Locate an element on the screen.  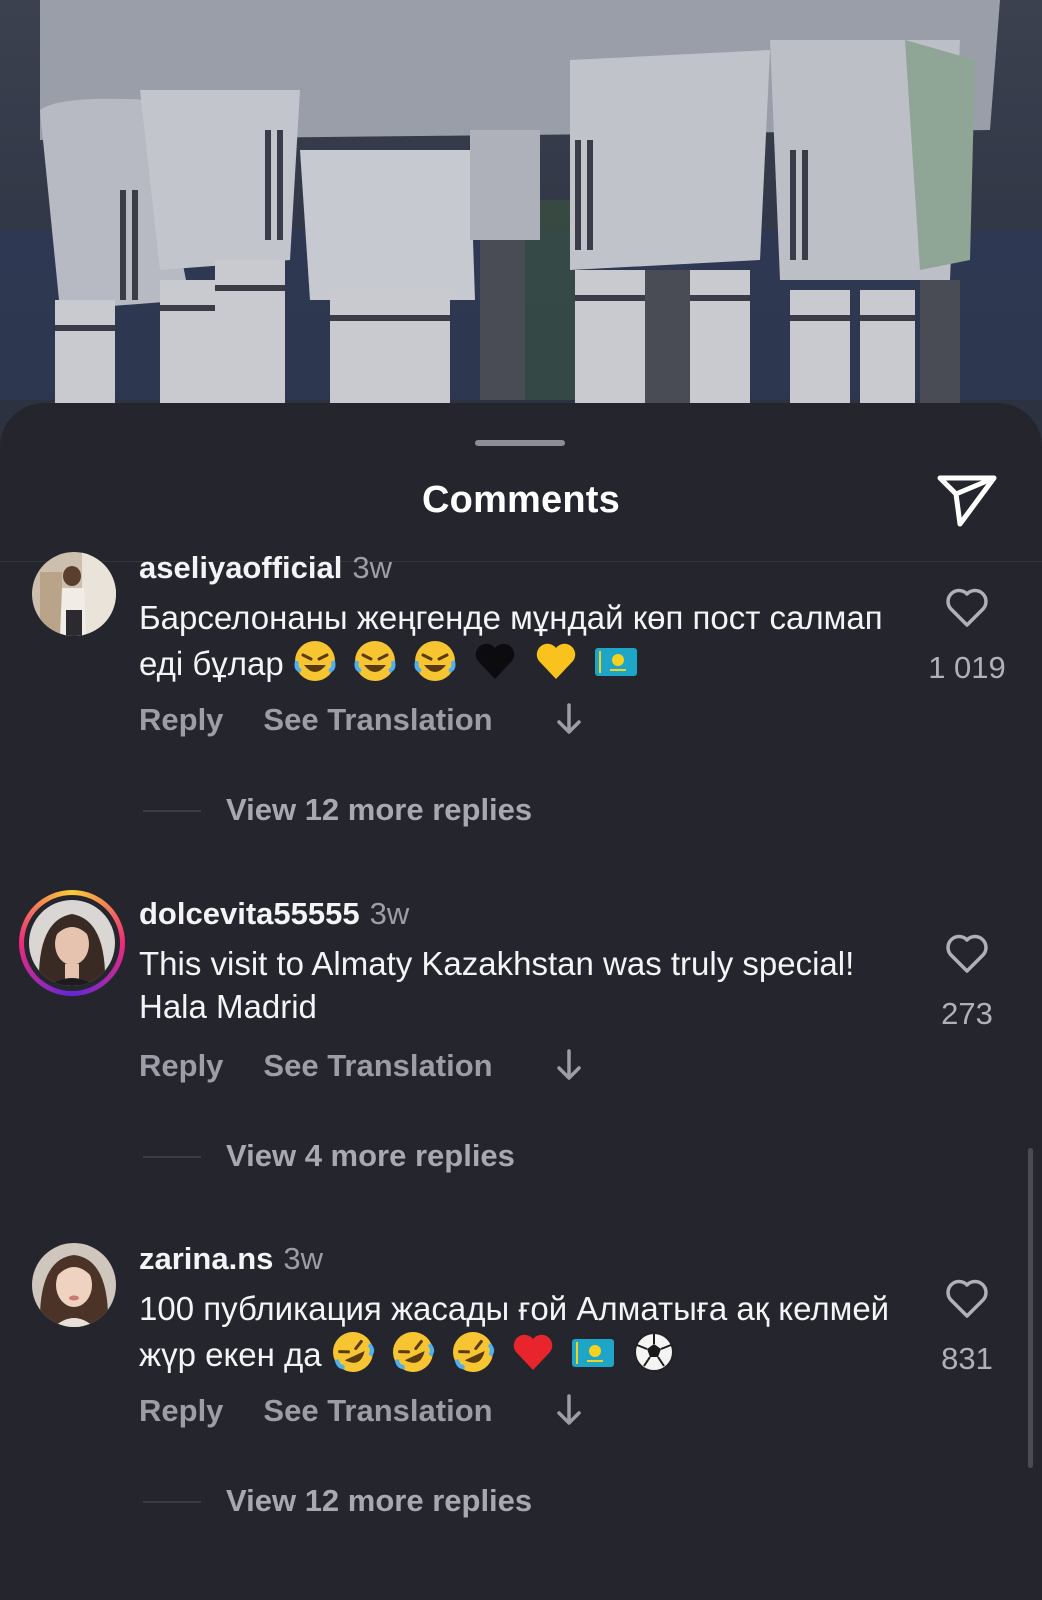
comment-header: dolcevita55555 3w is located at coordinates (274, 914).